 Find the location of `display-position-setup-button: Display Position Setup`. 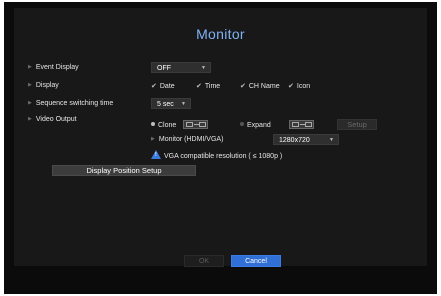

display-position-setup-button: Display Position Setup is located at coordinates (124, 170).